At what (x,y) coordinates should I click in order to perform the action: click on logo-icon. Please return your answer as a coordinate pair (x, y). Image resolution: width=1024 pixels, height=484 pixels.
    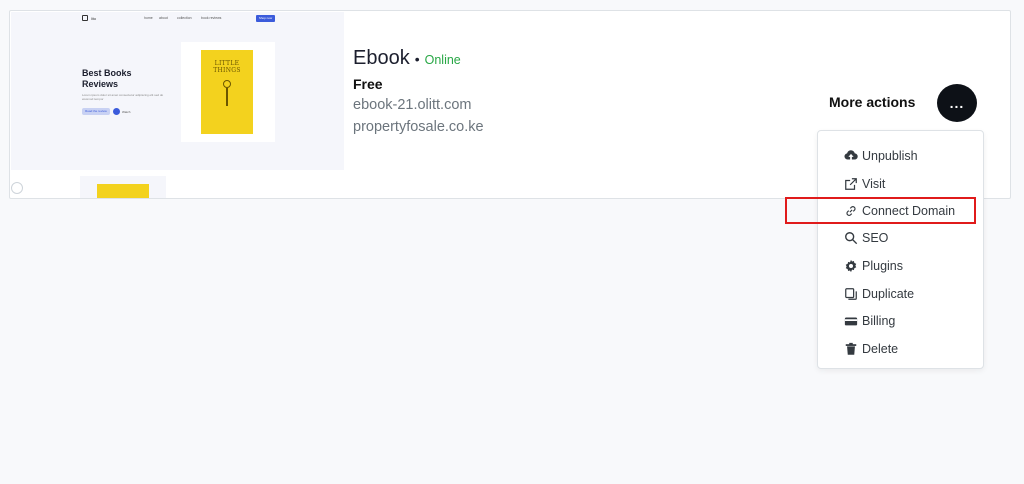
    Looking at the image, I should click on (85, 18).